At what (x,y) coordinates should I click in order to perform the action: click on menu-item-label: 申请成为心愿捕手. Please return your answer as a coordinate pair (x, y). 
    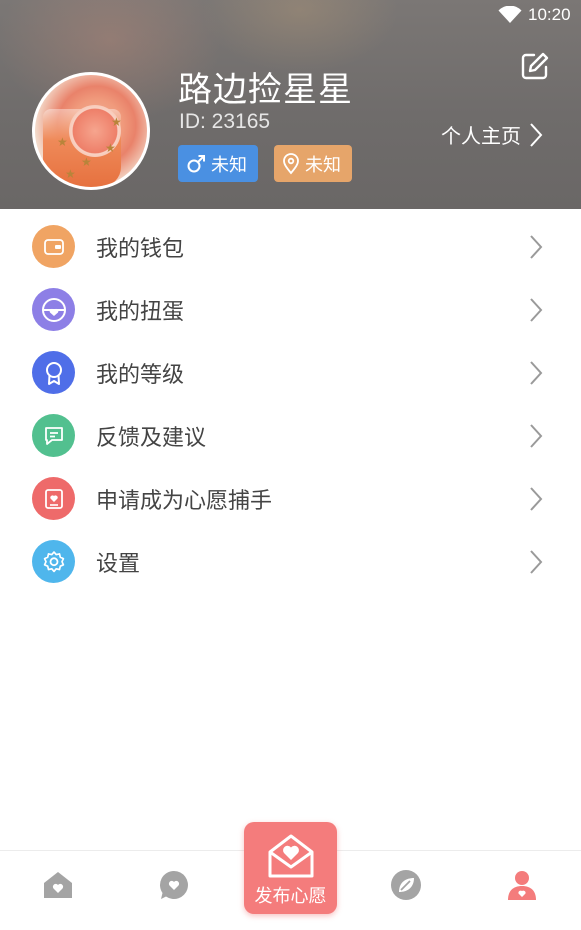
    Looking at the image, I should click on (184, 501).